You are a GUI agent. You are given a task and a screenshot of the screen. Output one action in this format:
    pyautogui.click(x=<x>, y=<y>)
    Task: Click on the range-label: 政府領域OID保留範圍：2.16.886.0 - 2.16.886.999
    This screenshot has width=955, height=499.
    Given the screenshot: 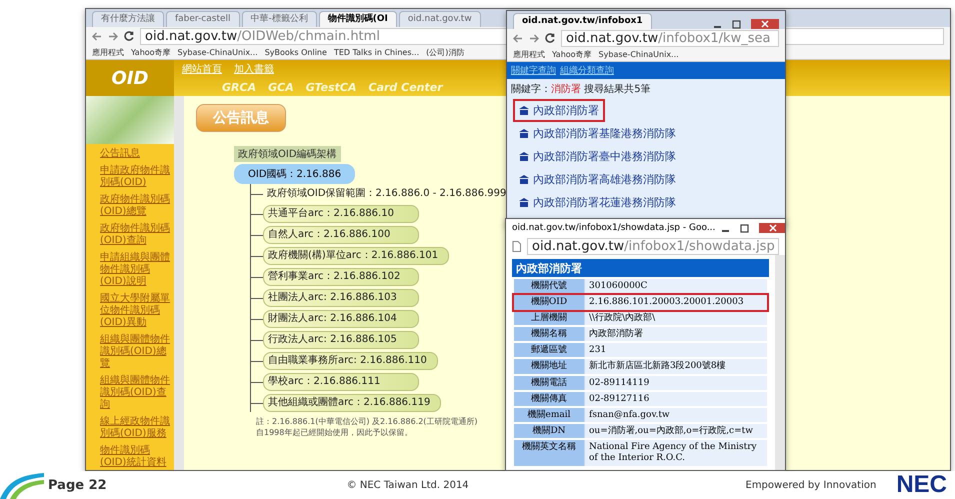 What is the action you would take?
    pyautogui.click(x=387, y=193)
    